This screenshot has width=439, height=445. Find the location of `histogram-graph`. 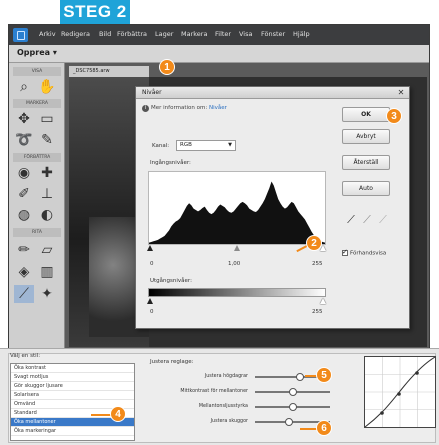

histogram-graph is located at coordinates (237, 212).